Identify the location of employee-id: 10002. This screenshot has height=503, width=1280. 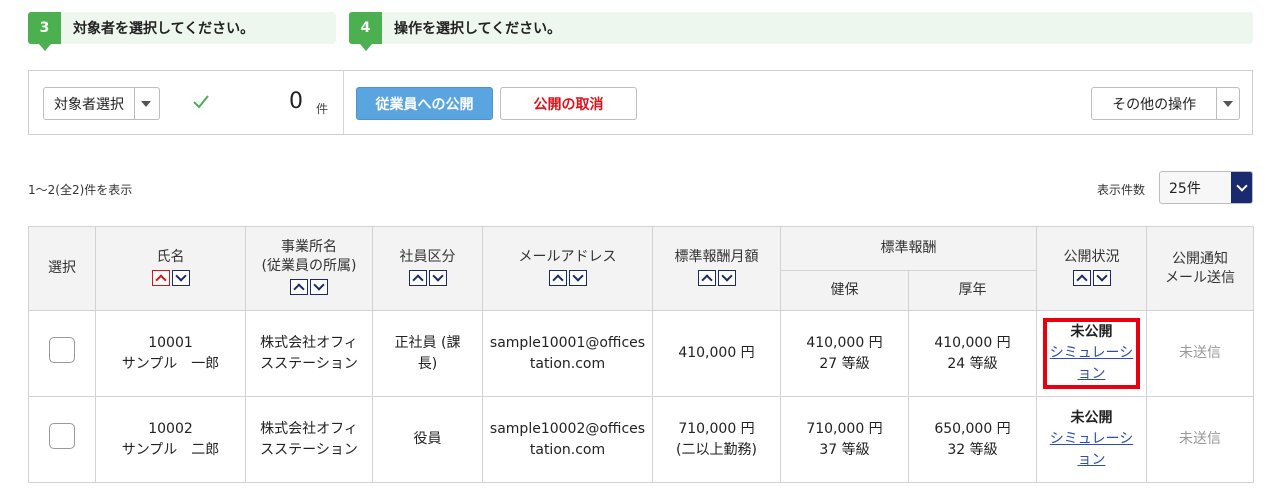
(170, 428).